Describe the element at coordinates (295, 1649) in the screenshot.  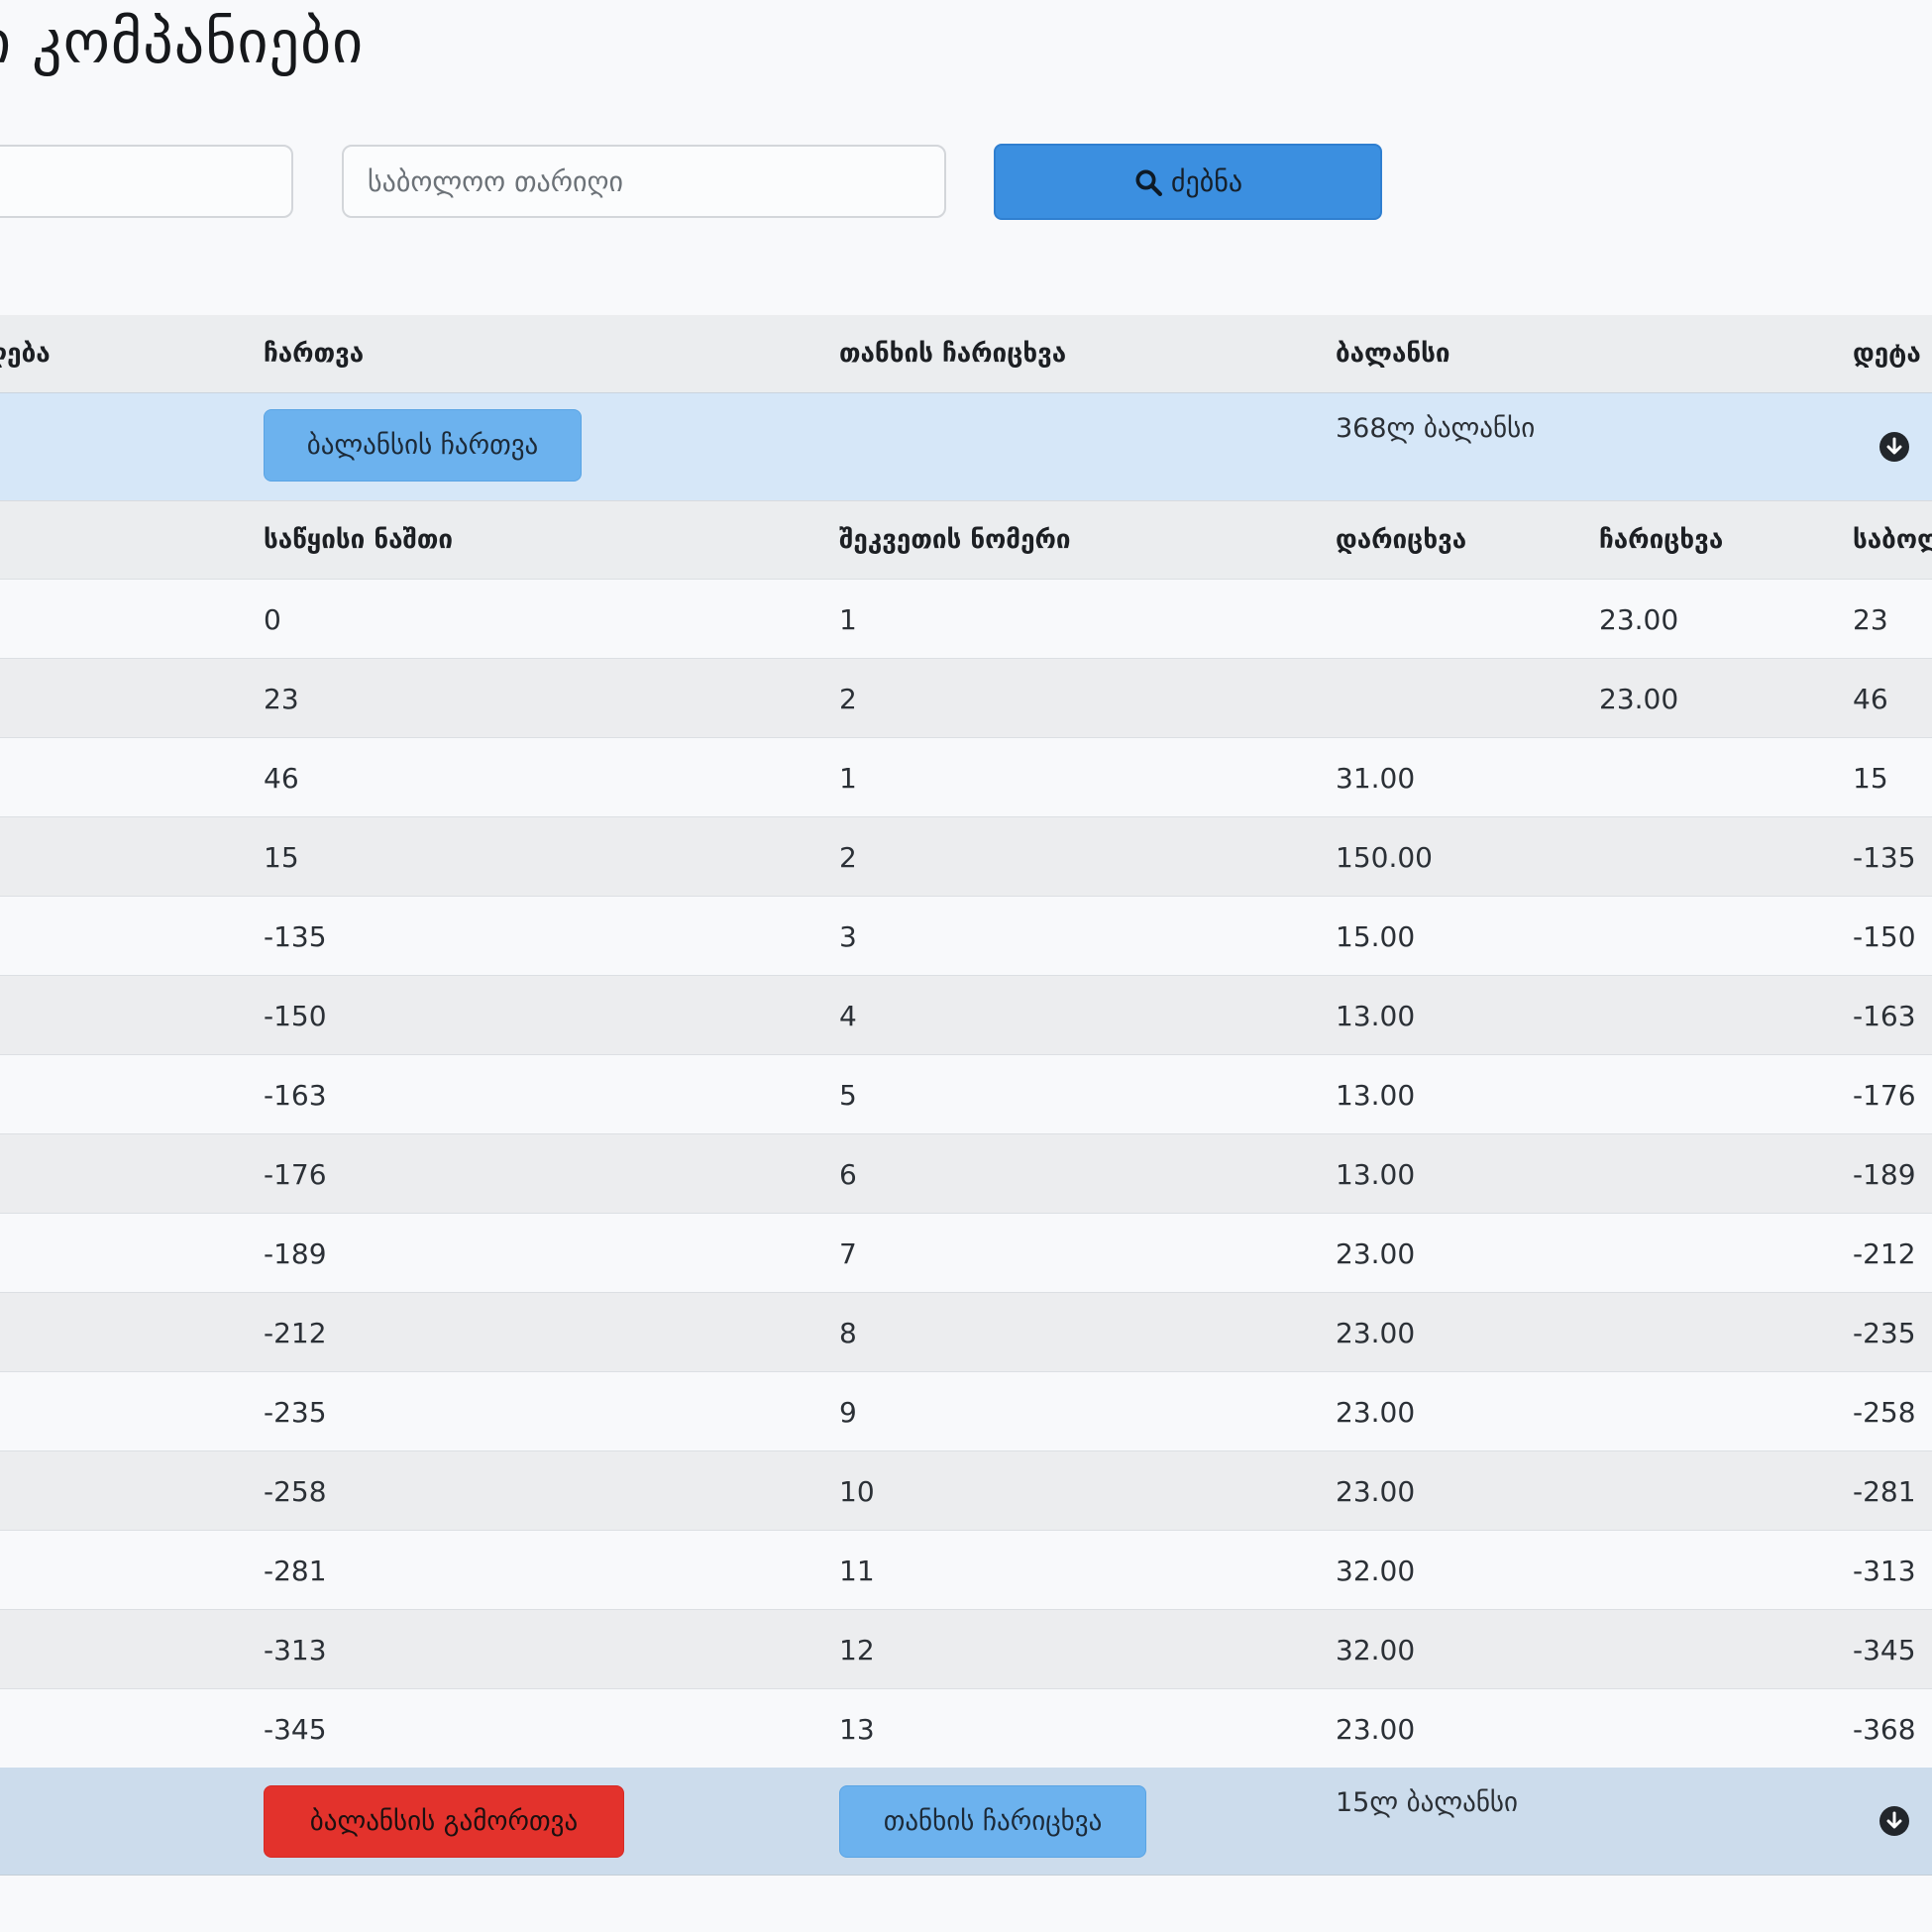
I see `cell-initial: -313` at that location.